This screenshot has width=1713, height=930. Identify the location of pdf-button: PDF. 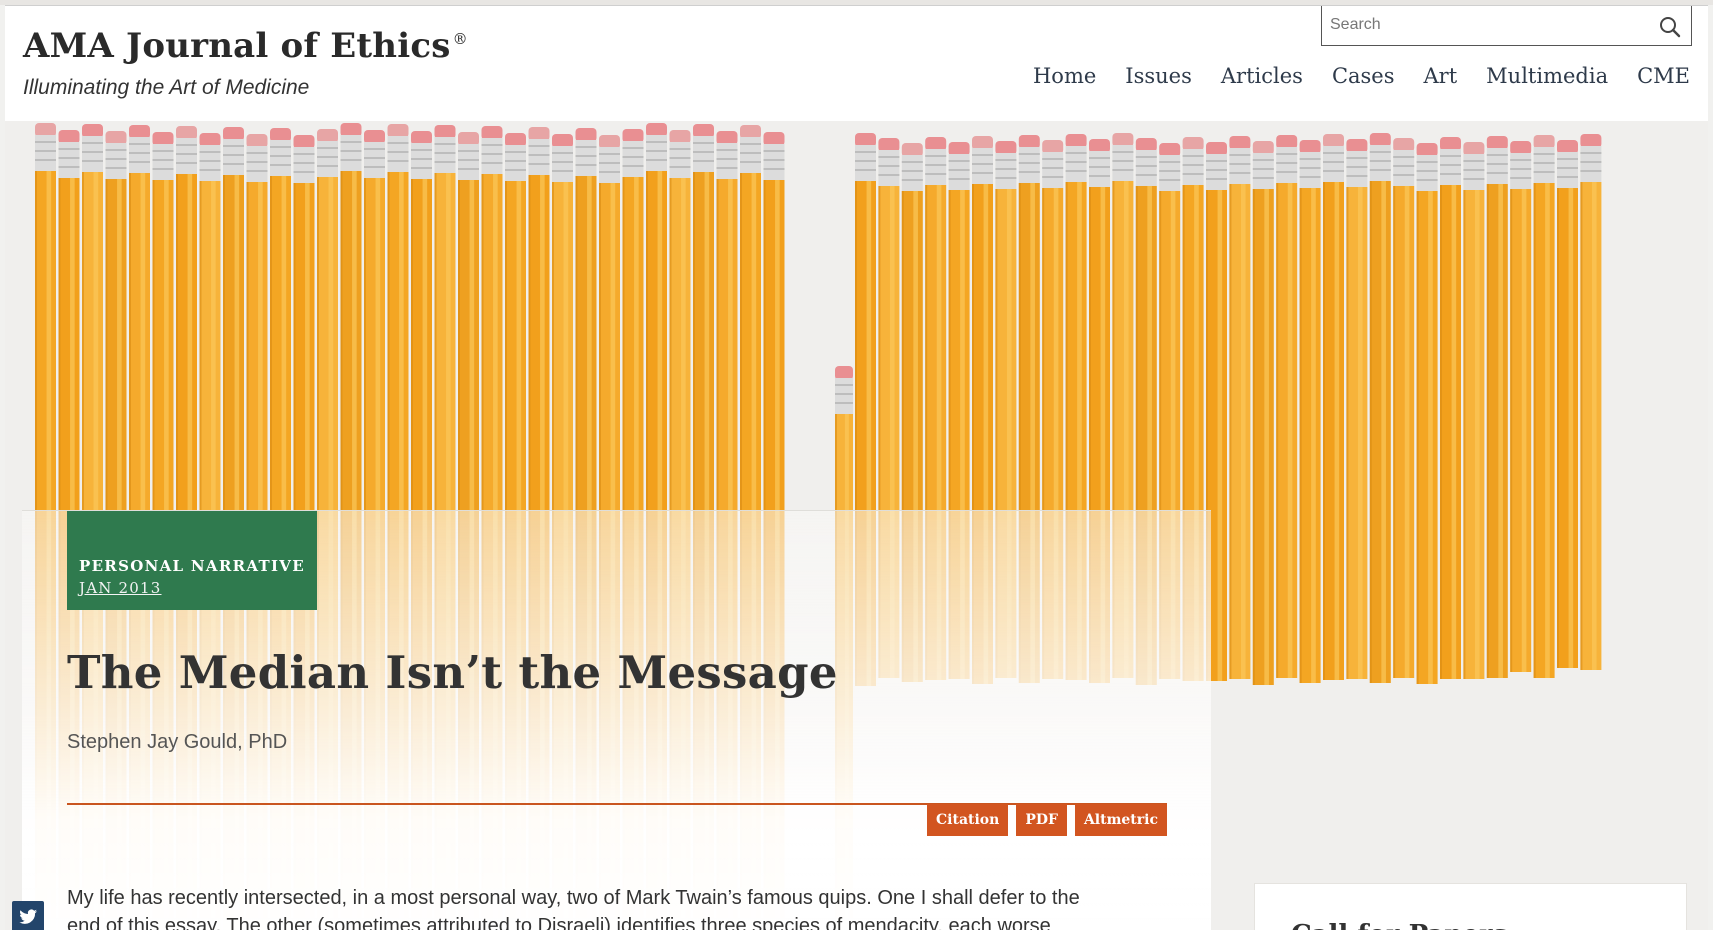
(1041, 820).